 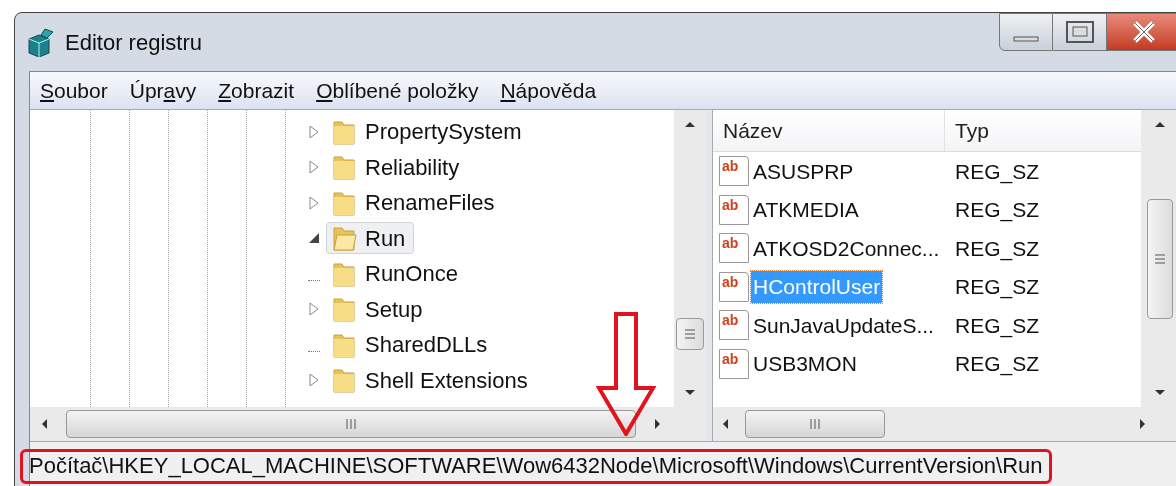 What do you see at coordinates (805, 364) in the screenshot?
I see `value-name: USB3MON` at bounding box center [805, 364].